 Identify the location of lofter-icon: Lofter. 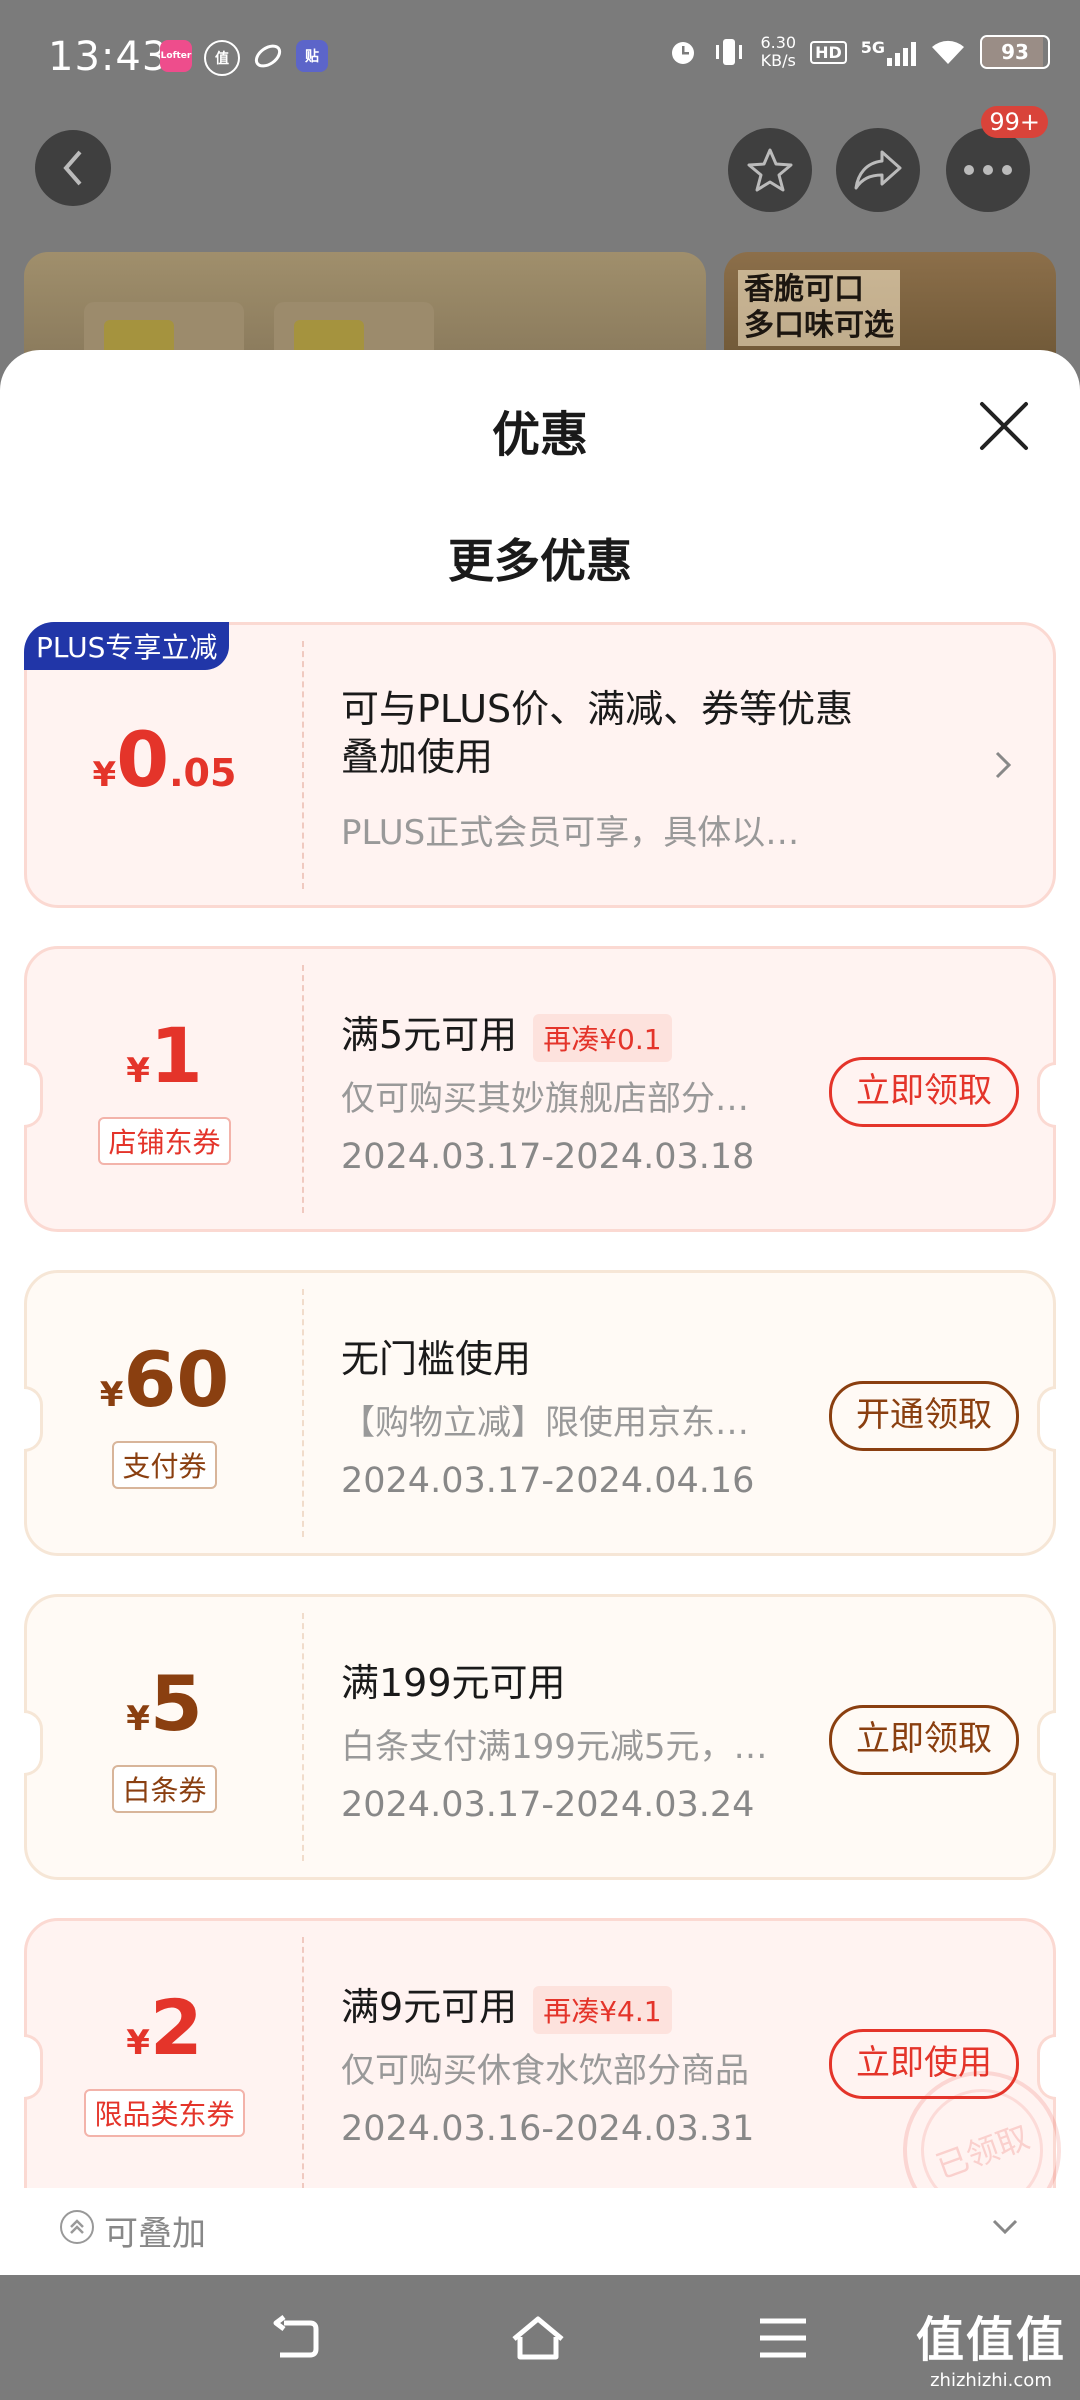
(176, 56).